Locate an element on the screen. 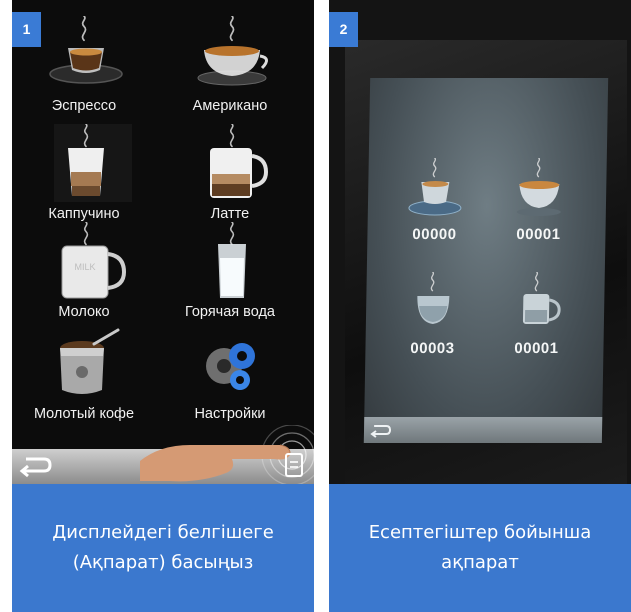 This screenshot has height=612, width=631. step-caption: Есептегіштер бойынша ақпарат is located at coordinates (480, 548).